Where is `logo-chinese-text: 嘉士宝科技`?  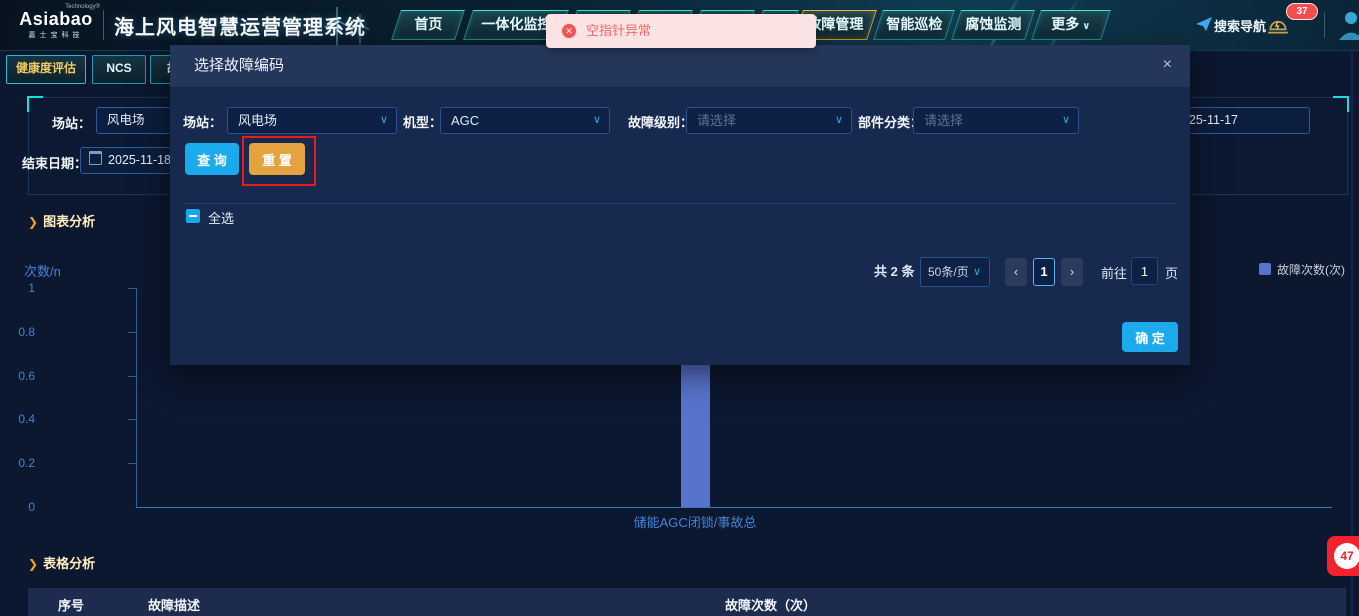
logo-chinese-text: 嘉士宝科技 is located at coordinates (56, 35).